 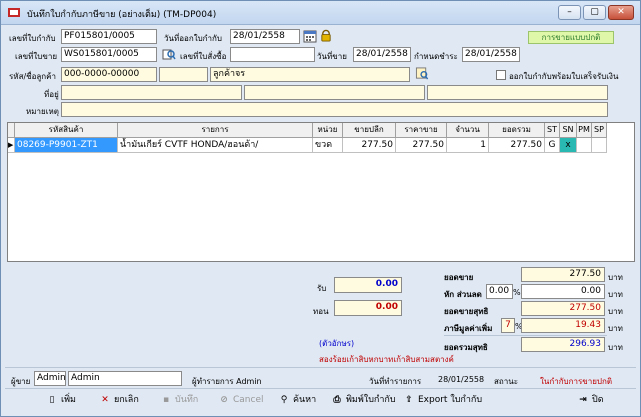 What do you see at coordinates (203, 56) in the screenshot?
I see `order-no-label: เลขที่ใบสั่งซื้อ` at bounding box center [203, 56].